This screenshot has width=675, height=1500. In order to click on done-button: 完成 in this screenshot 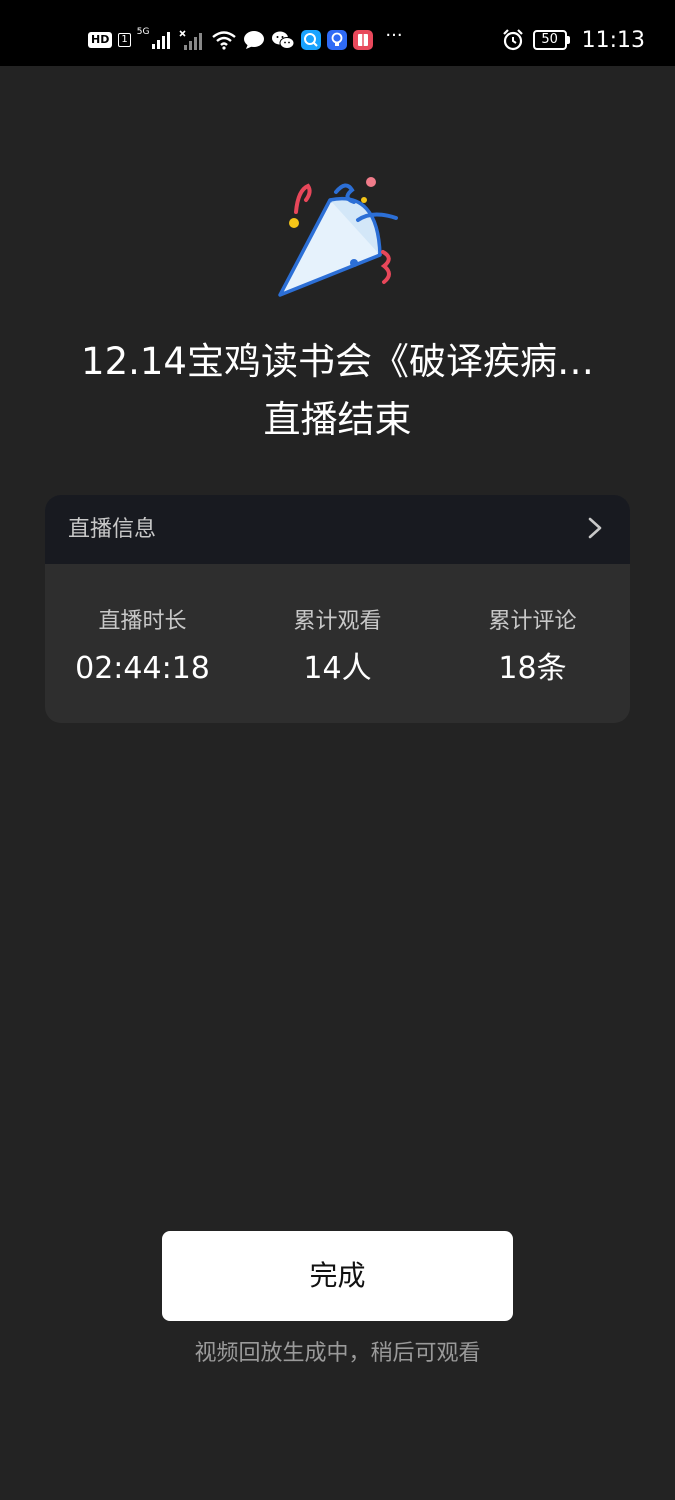, I will do `click(337, 1276)`.